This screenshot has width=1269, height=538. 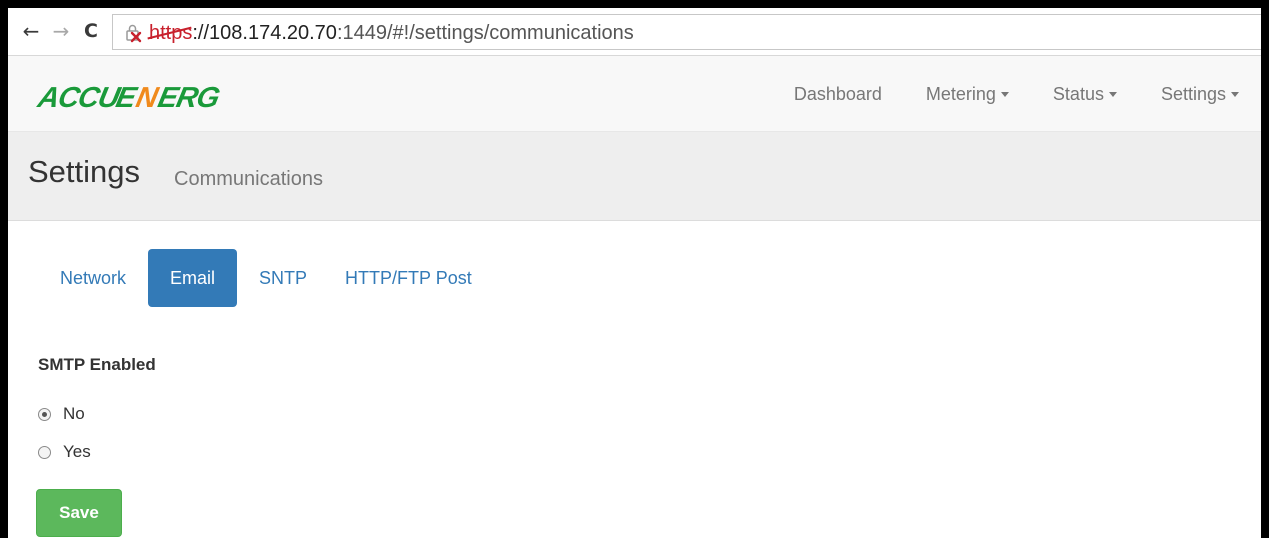 I want to click on tab-http-ftp-post: HTTP/FTP Post, so click(x=408, y=278).